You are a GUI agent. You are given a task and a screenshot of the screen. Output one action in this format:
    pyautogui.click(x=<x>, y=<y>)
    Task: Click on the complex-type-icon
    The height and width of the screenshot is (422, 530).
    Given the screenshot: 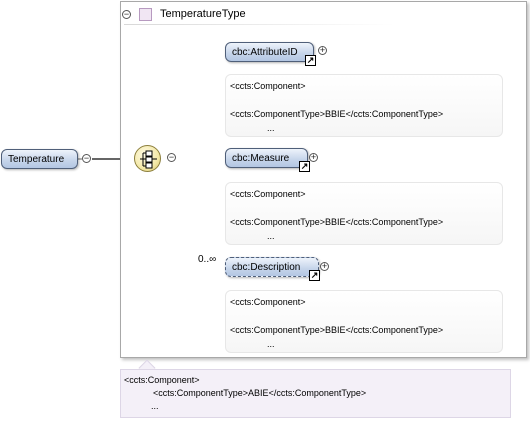 What is the action you would take?
    pyautogui.click(x=145, y=14)
    